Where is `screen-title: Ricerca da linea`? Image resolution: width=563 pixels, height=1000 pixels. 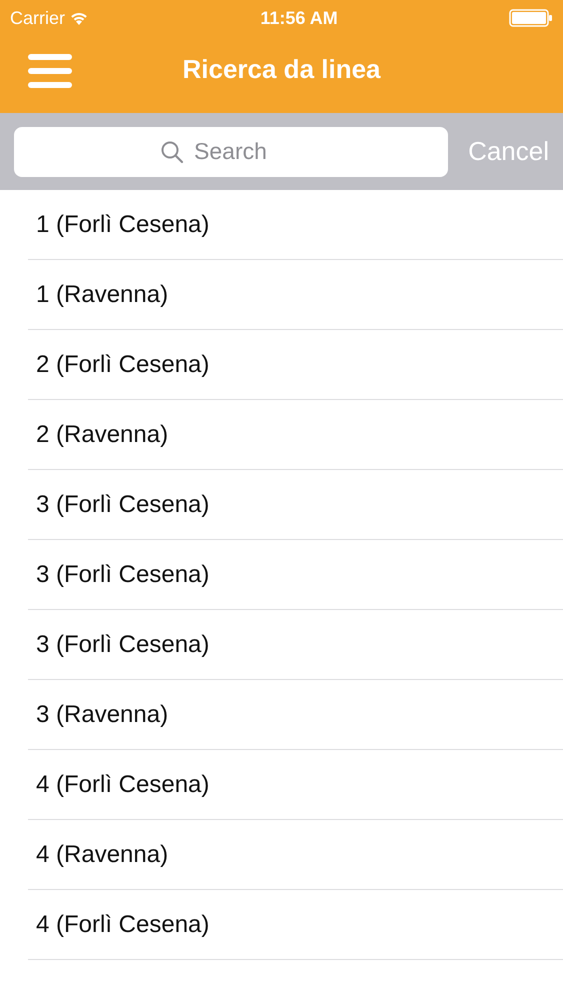 screen-title: Ricerca da linea is located at coordinates (281, 69).